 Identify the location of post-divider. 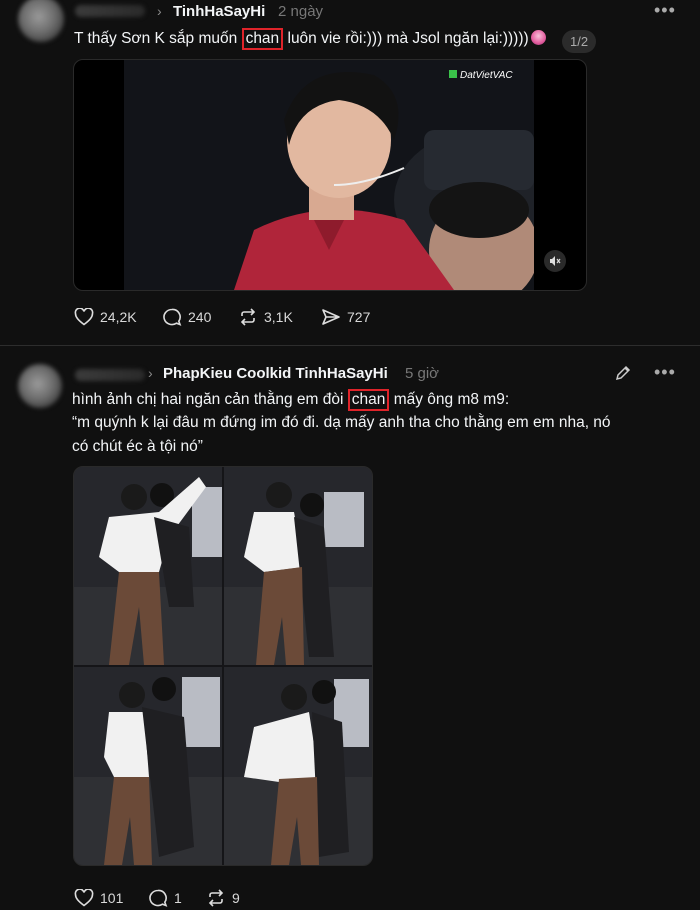
(350, 345).